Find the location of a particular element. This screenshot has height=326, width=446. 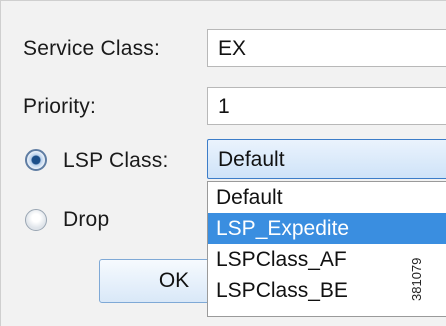

lsp-class-combobox: Default is located at coordinates (326, 159).